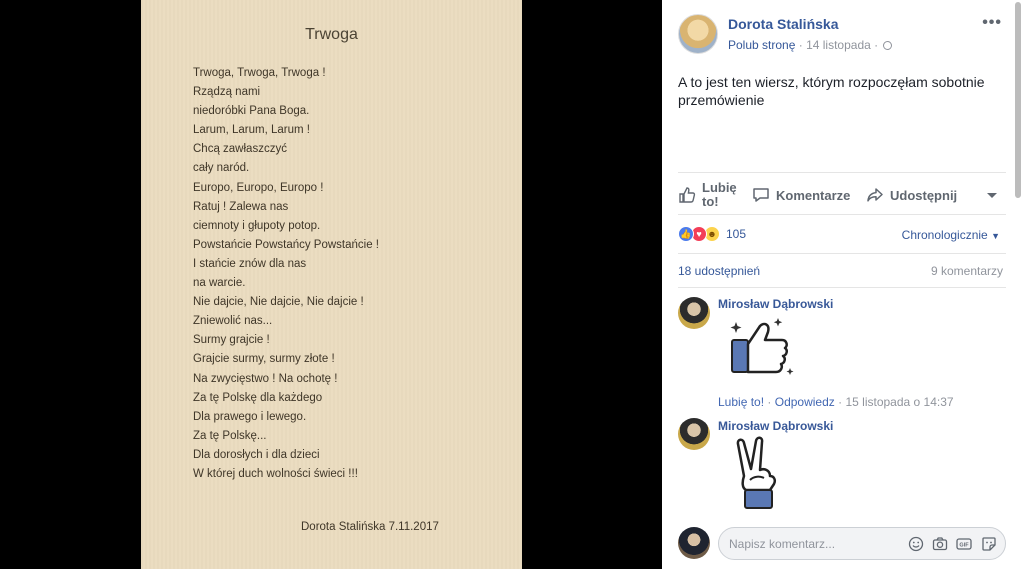 The width and height of the screenshot is (1022, 569). I want to click on poem-line: Dla dorosłych i dla dzieci, so click(256, 454).